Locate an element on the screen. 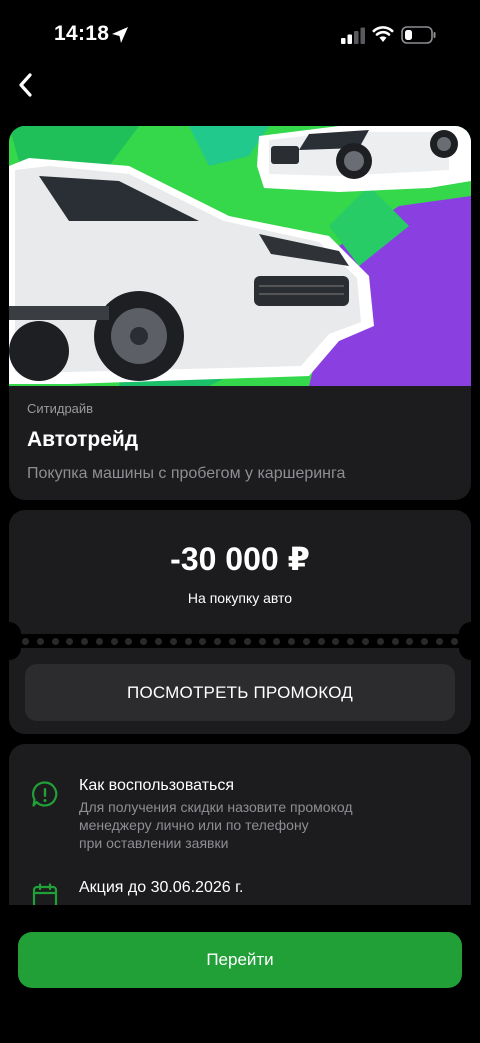 The image size is (480, 1043). how-to-text-line-1: Для получения скидки назовите промокод is located at coordinates (216, 807).